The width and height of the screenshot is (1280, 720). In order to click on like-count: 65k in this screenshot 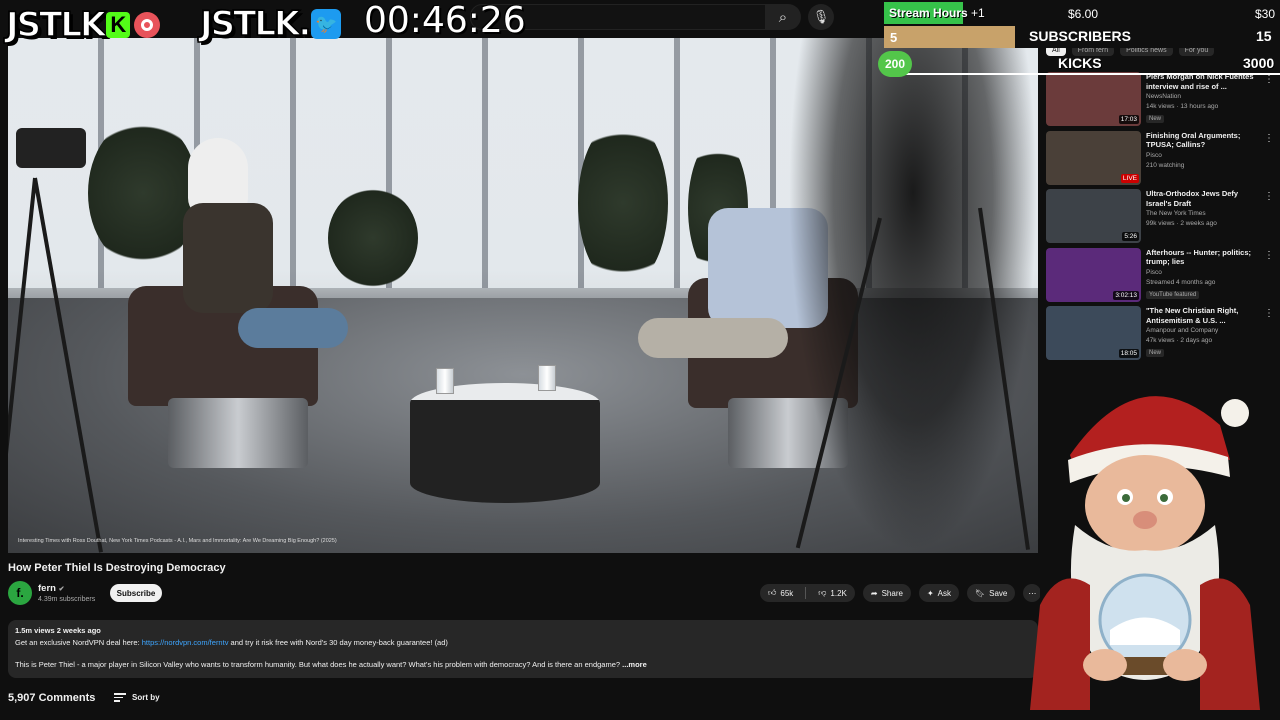, I will do `click(787, 593)`.